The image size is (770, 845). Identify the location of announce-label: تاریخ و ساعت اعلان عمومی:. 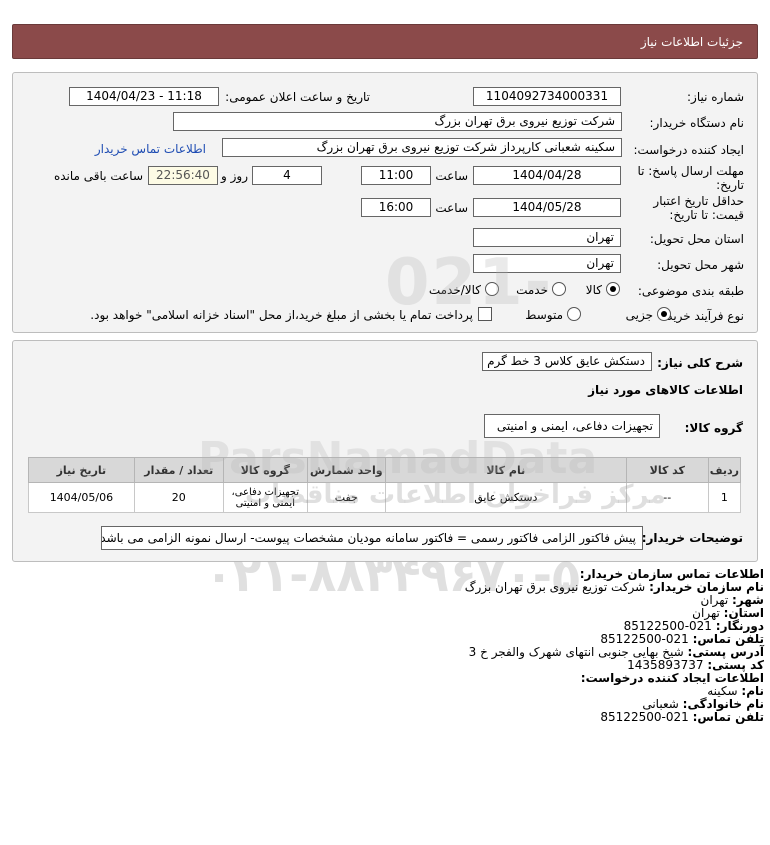
(297, 97).